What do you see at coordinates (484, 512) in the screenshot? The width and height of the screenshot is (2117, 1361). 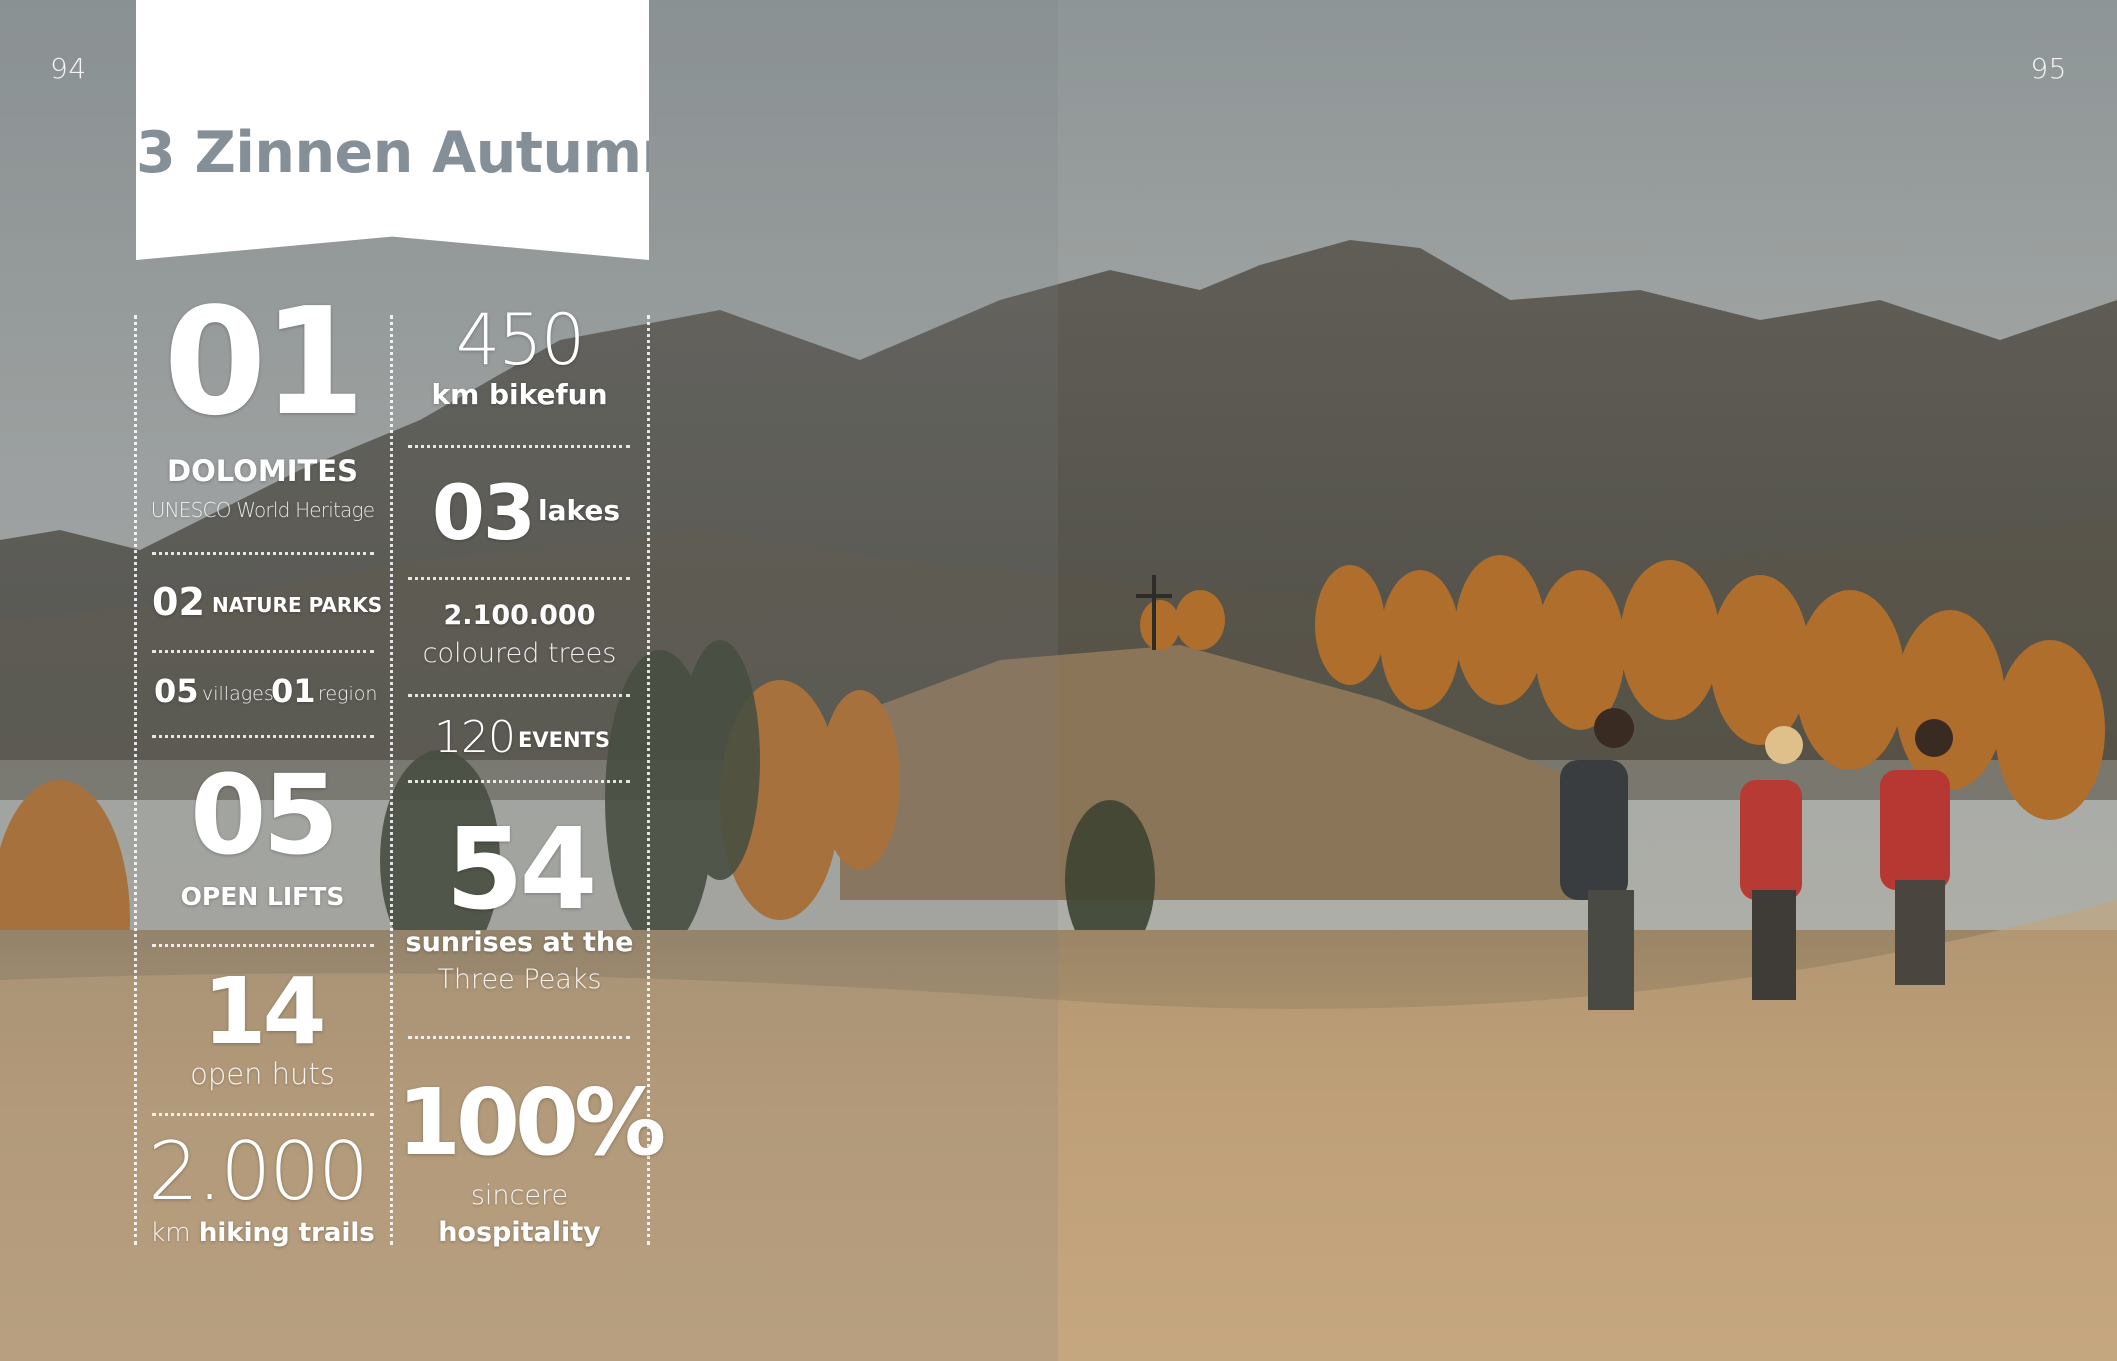 I see `stat-lakes-number: 03` at bounding box center [484, 512].